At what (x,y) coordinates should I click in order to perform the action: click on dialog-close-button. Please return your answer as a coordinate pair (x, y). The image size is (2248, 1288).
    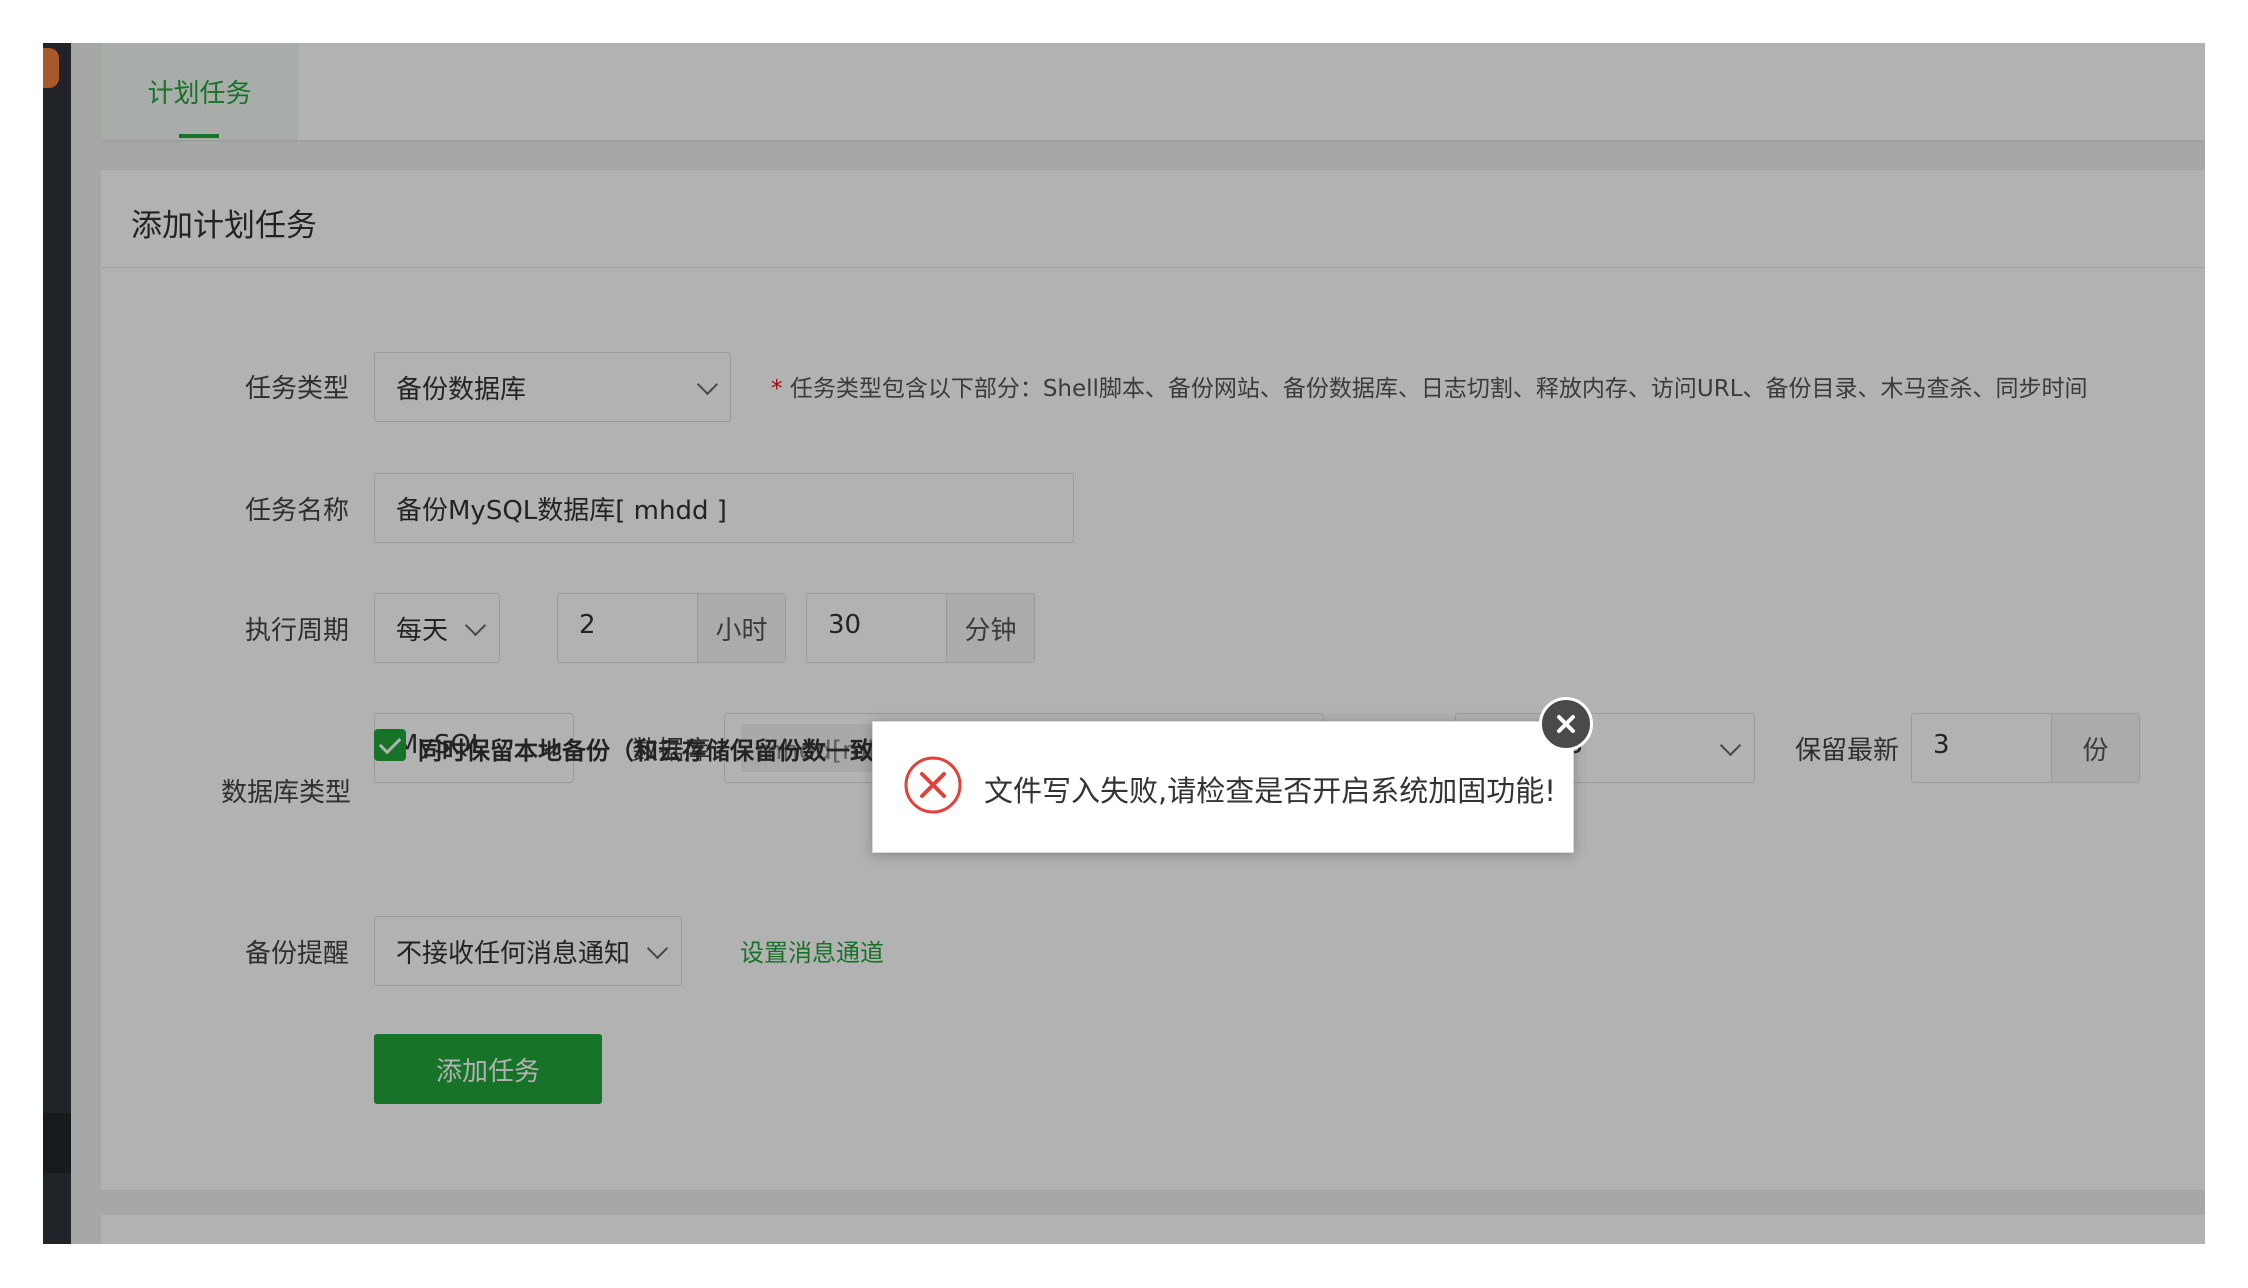
    Looking at the image, I should click on (1566, 724).